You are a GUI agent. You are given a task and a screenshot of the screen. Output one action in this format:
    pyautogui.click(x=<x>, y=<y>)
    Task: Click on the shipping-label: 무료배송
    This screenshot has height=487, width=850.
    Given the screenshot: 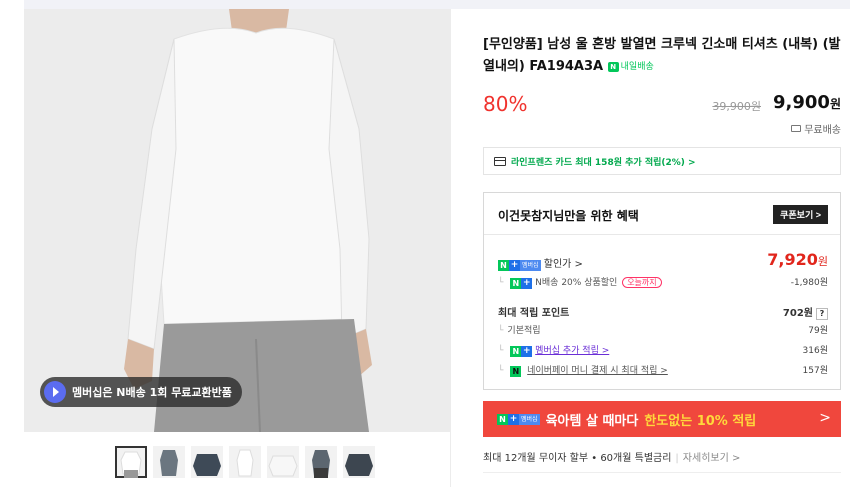 What is the action you would take?
    pyautogui.click(x=822, y=130)
    